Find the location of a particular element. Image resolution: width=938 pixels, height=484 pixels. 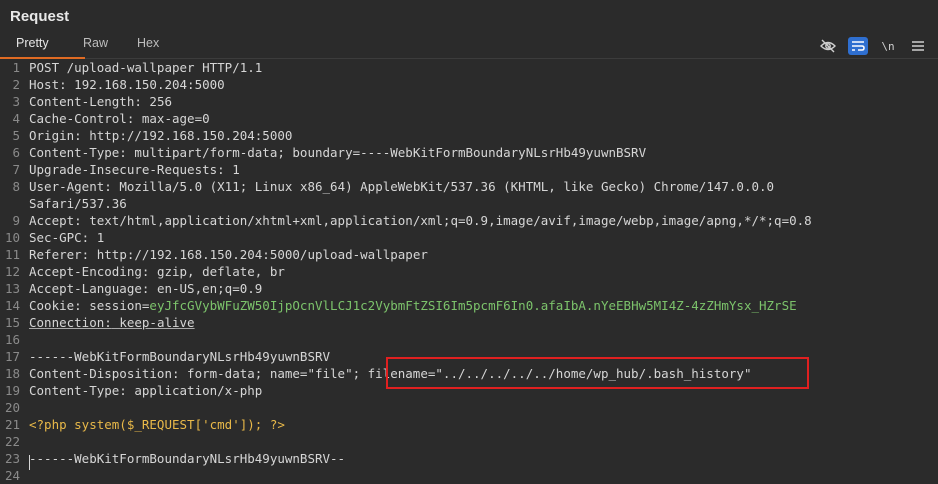

cookie-name: session= is located at coordinates (115, 305).